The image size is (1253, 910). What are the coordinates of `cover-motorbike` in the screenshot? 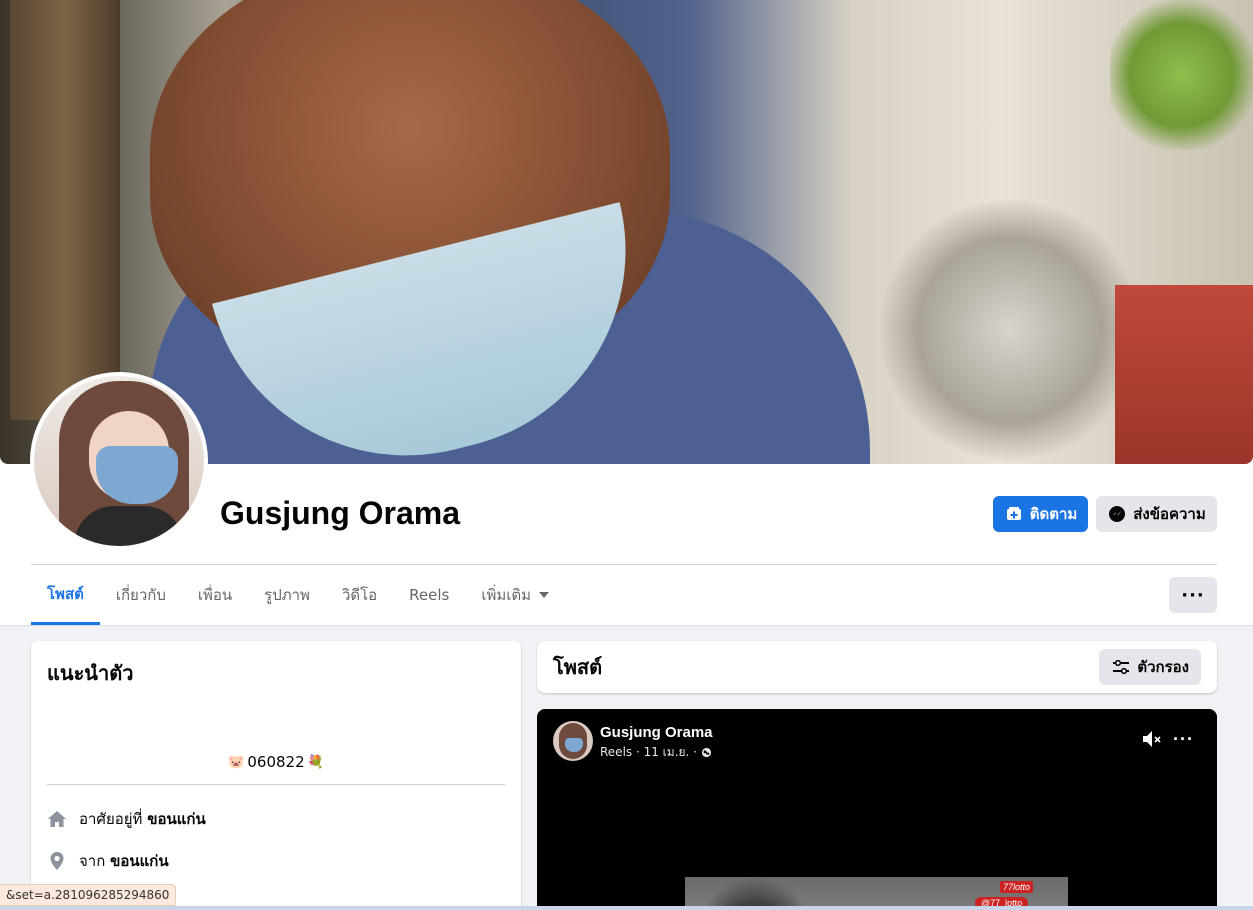 It's located at (1010, 330).